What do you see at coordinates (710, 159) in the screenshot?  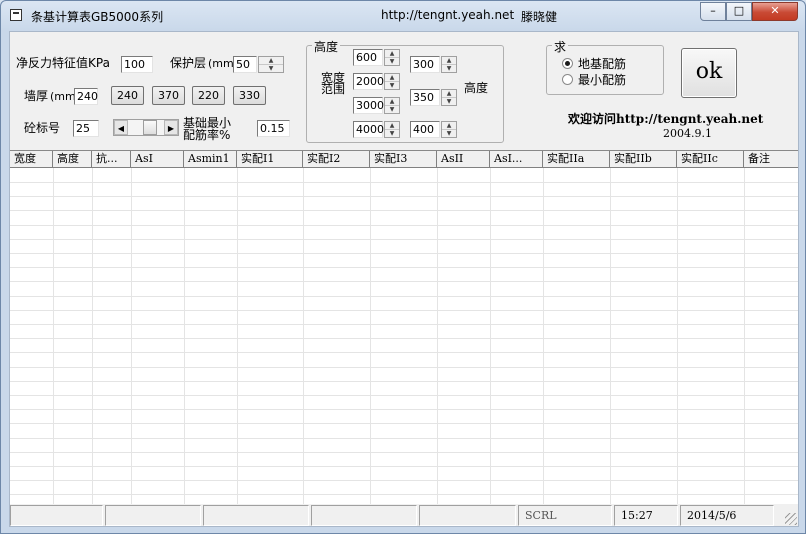 I see `col-header-shipei-iic: 实配IIc` at bounding box center [710, 159].